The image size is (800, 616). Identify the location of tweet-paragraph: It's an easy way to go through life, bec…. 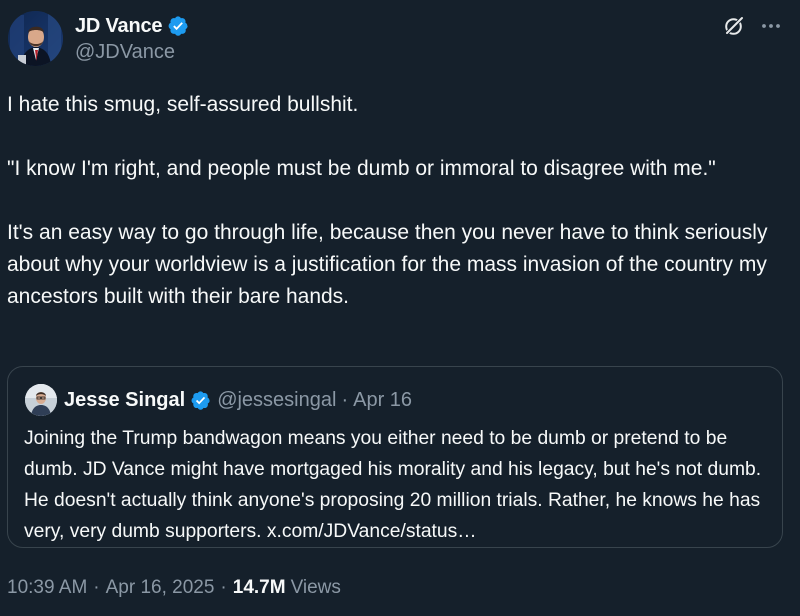
(390, 264).